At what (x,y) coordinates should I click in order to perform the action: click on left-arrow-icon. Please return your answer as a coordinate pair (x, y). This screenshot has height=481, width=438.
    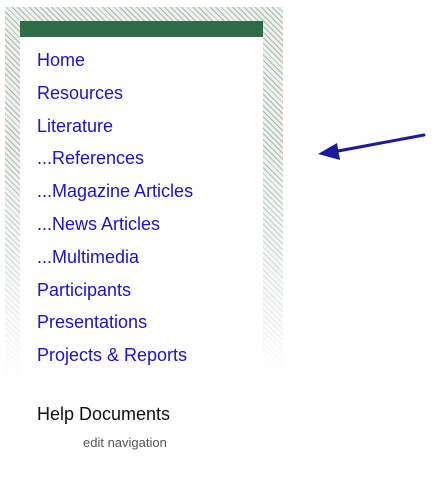
    Looking at the image, I should click on (372, 146).